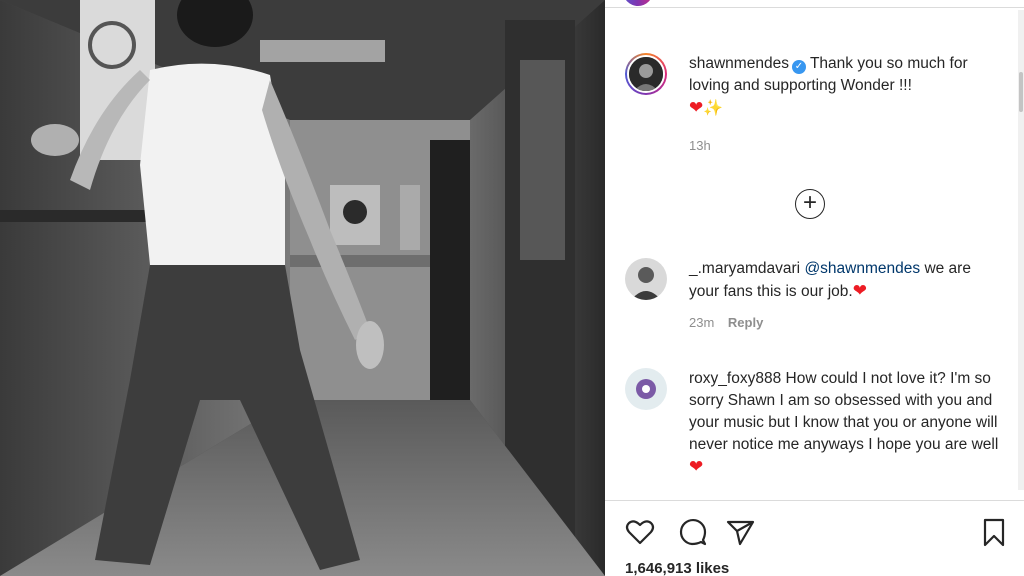 This screenshot has height=576, width=1024. I want to click on profile-avatar-icon, so click(646, 74).